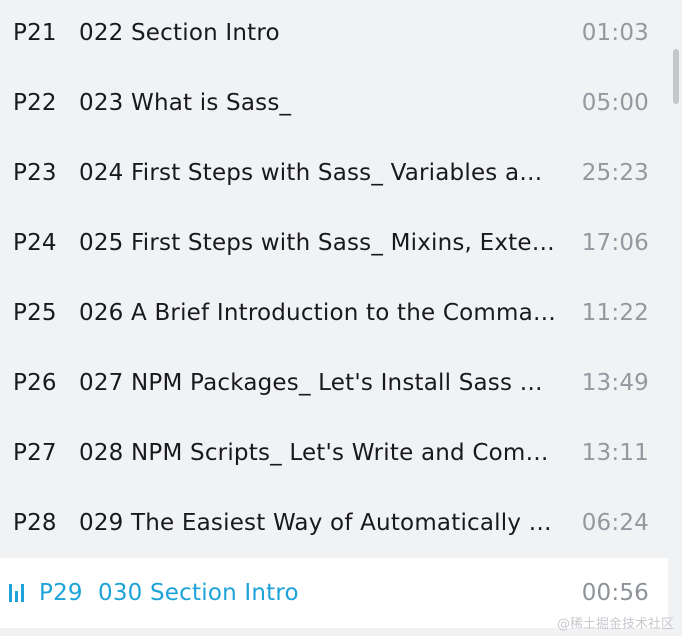 The image size is (682, 636). Describe the element at coordinates (615, 173) in the screenshot. I see `episode-duration: 25:23` at that location.